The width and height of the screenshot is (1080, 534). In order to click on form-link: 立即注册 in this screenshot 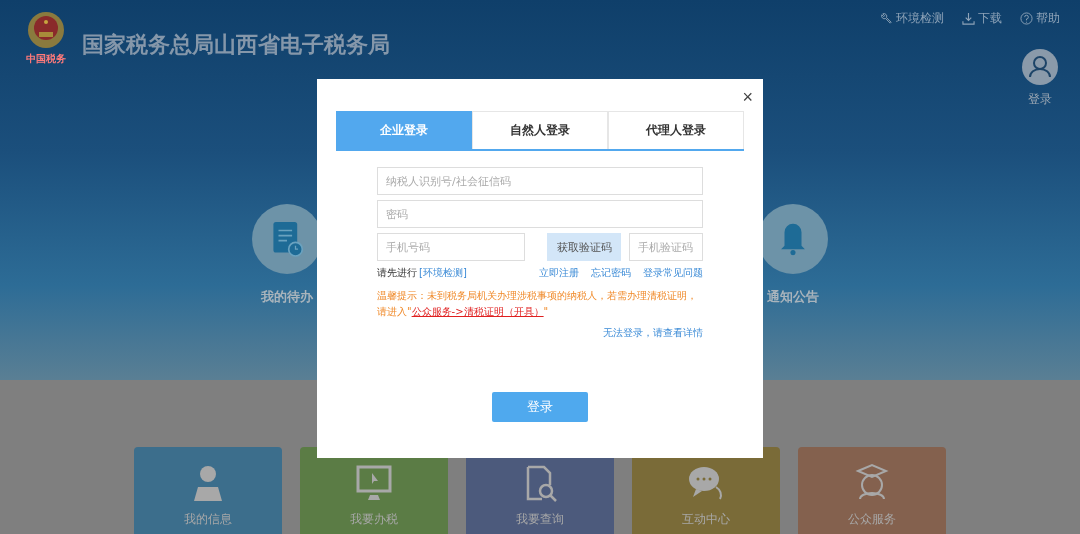, I will do `click(559, 273)`.